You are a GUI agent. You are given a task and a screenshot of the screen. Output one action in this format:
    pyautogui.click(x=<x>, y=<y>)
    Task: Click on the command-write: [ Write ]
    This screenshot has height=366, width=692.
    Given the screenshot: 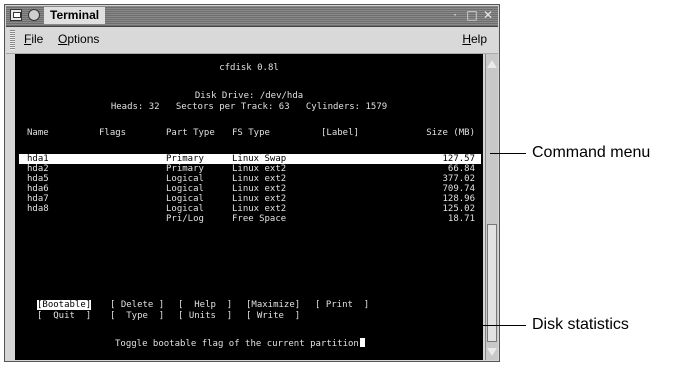 What is the action you would take?
    pyautogui.click(x=273, y=316)
    